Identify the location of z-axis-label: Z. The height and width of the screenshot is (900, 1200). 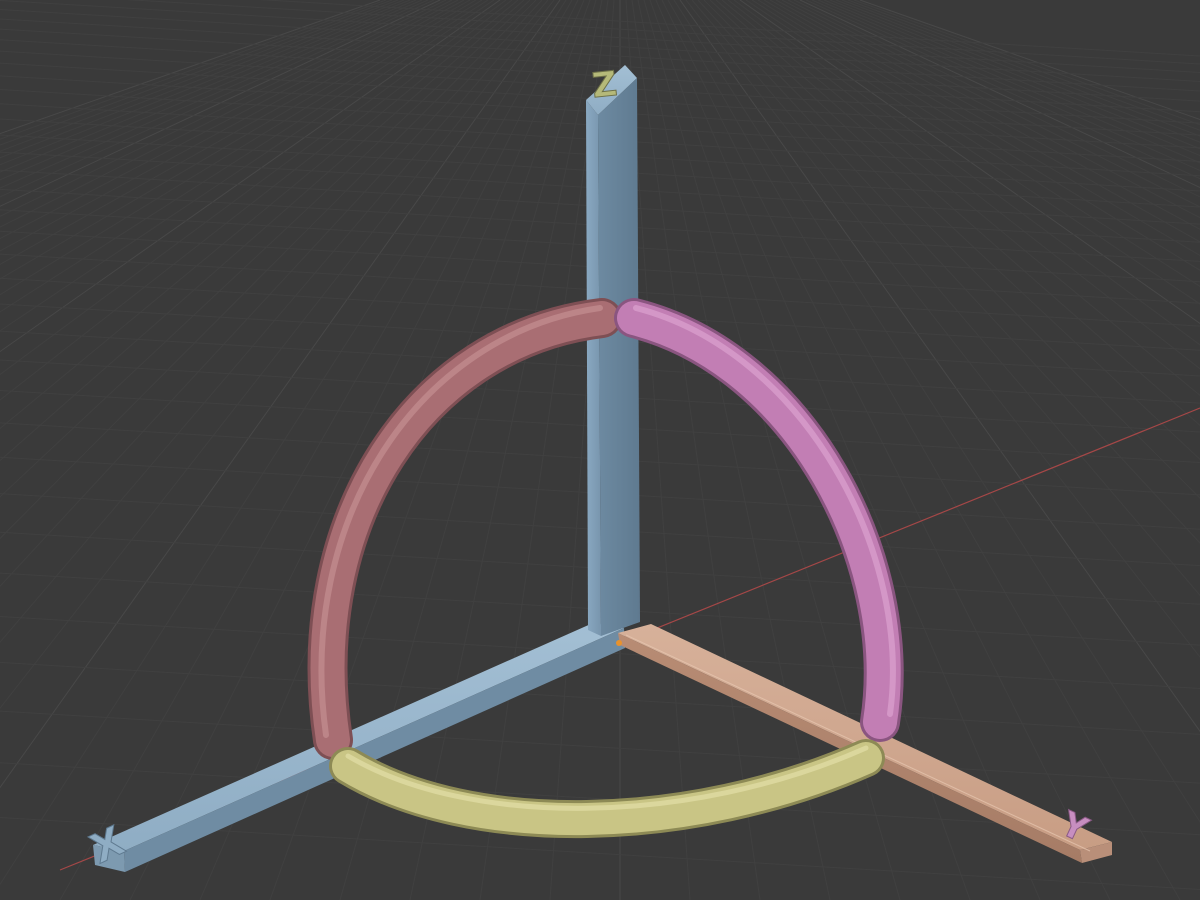
(604, 85).